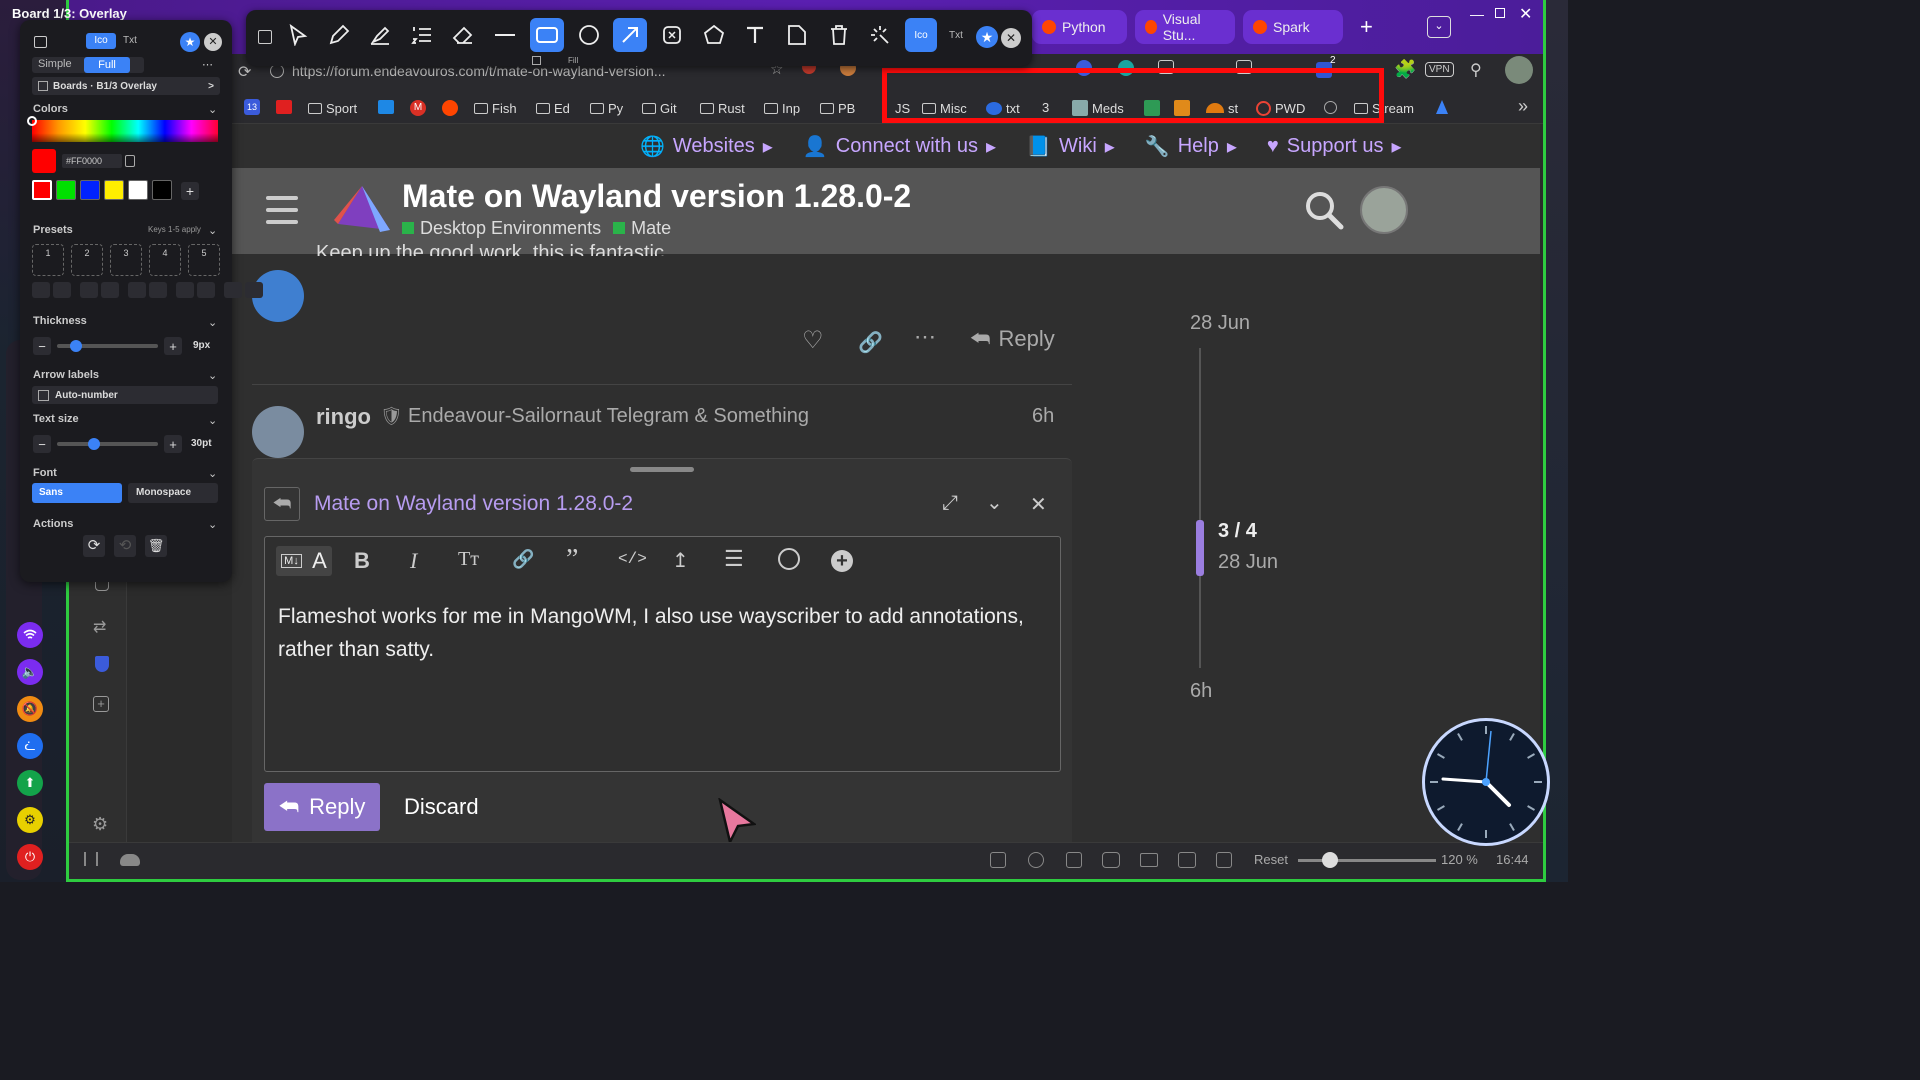 This screenshot has width=1920, height=1080. What do you see at coordinates (332, 108) in the screenshot?
I see `bookmark-sport: Sport` at bounding box center [332, 108].